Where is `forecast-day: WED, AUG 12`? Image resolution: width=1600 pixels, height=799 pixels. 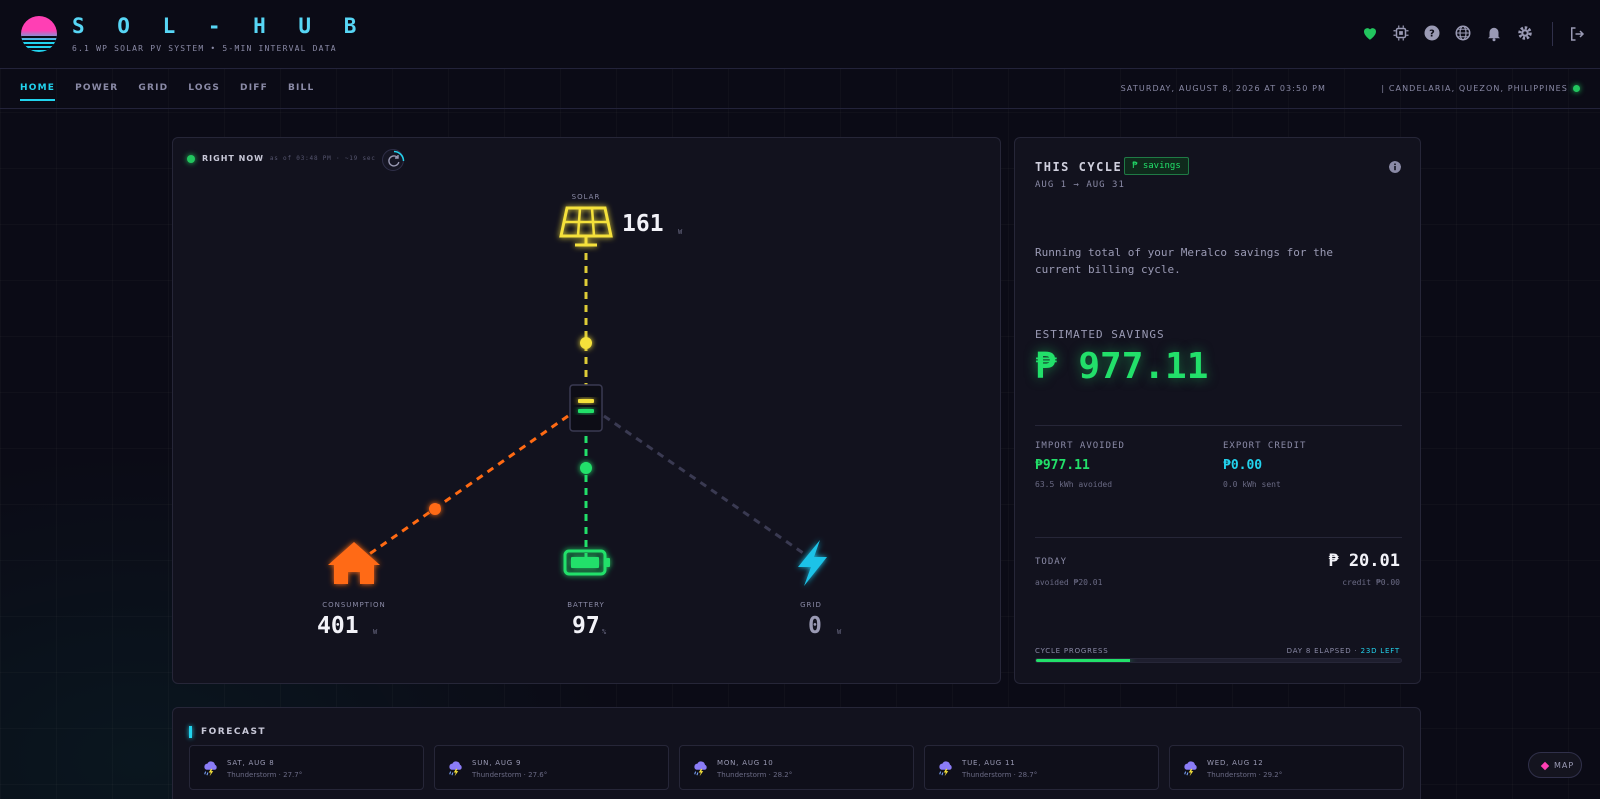 forecast-day: WED, AUG 12 is located at coordinates (1235, 763).